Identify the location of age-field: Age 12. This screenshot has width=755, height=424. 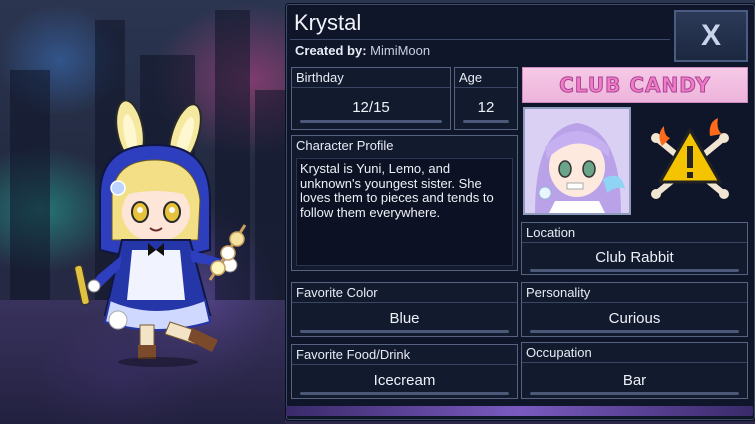
(486, 98).